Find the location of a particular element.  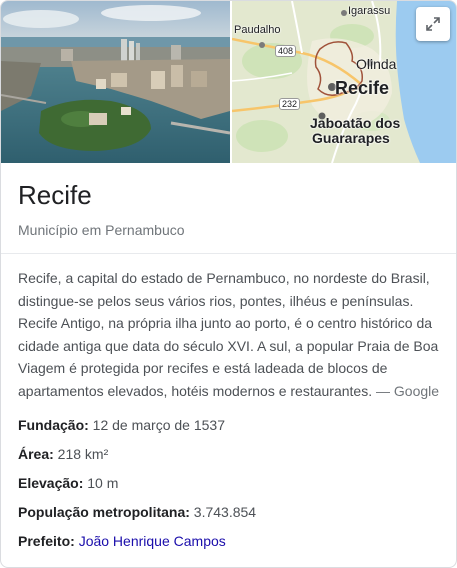

city-photo-image is located at coordinates (115, 82).